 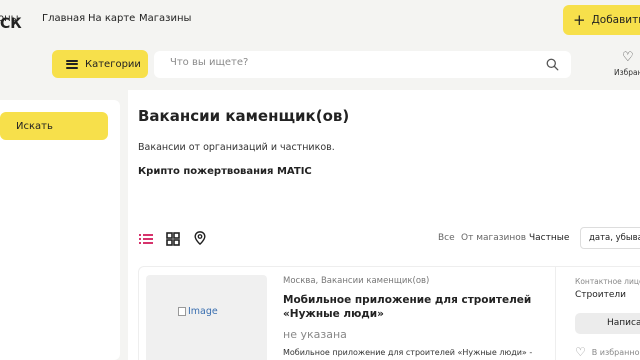 I want to click on listing-price: не указана, so click(x=315, y=334).